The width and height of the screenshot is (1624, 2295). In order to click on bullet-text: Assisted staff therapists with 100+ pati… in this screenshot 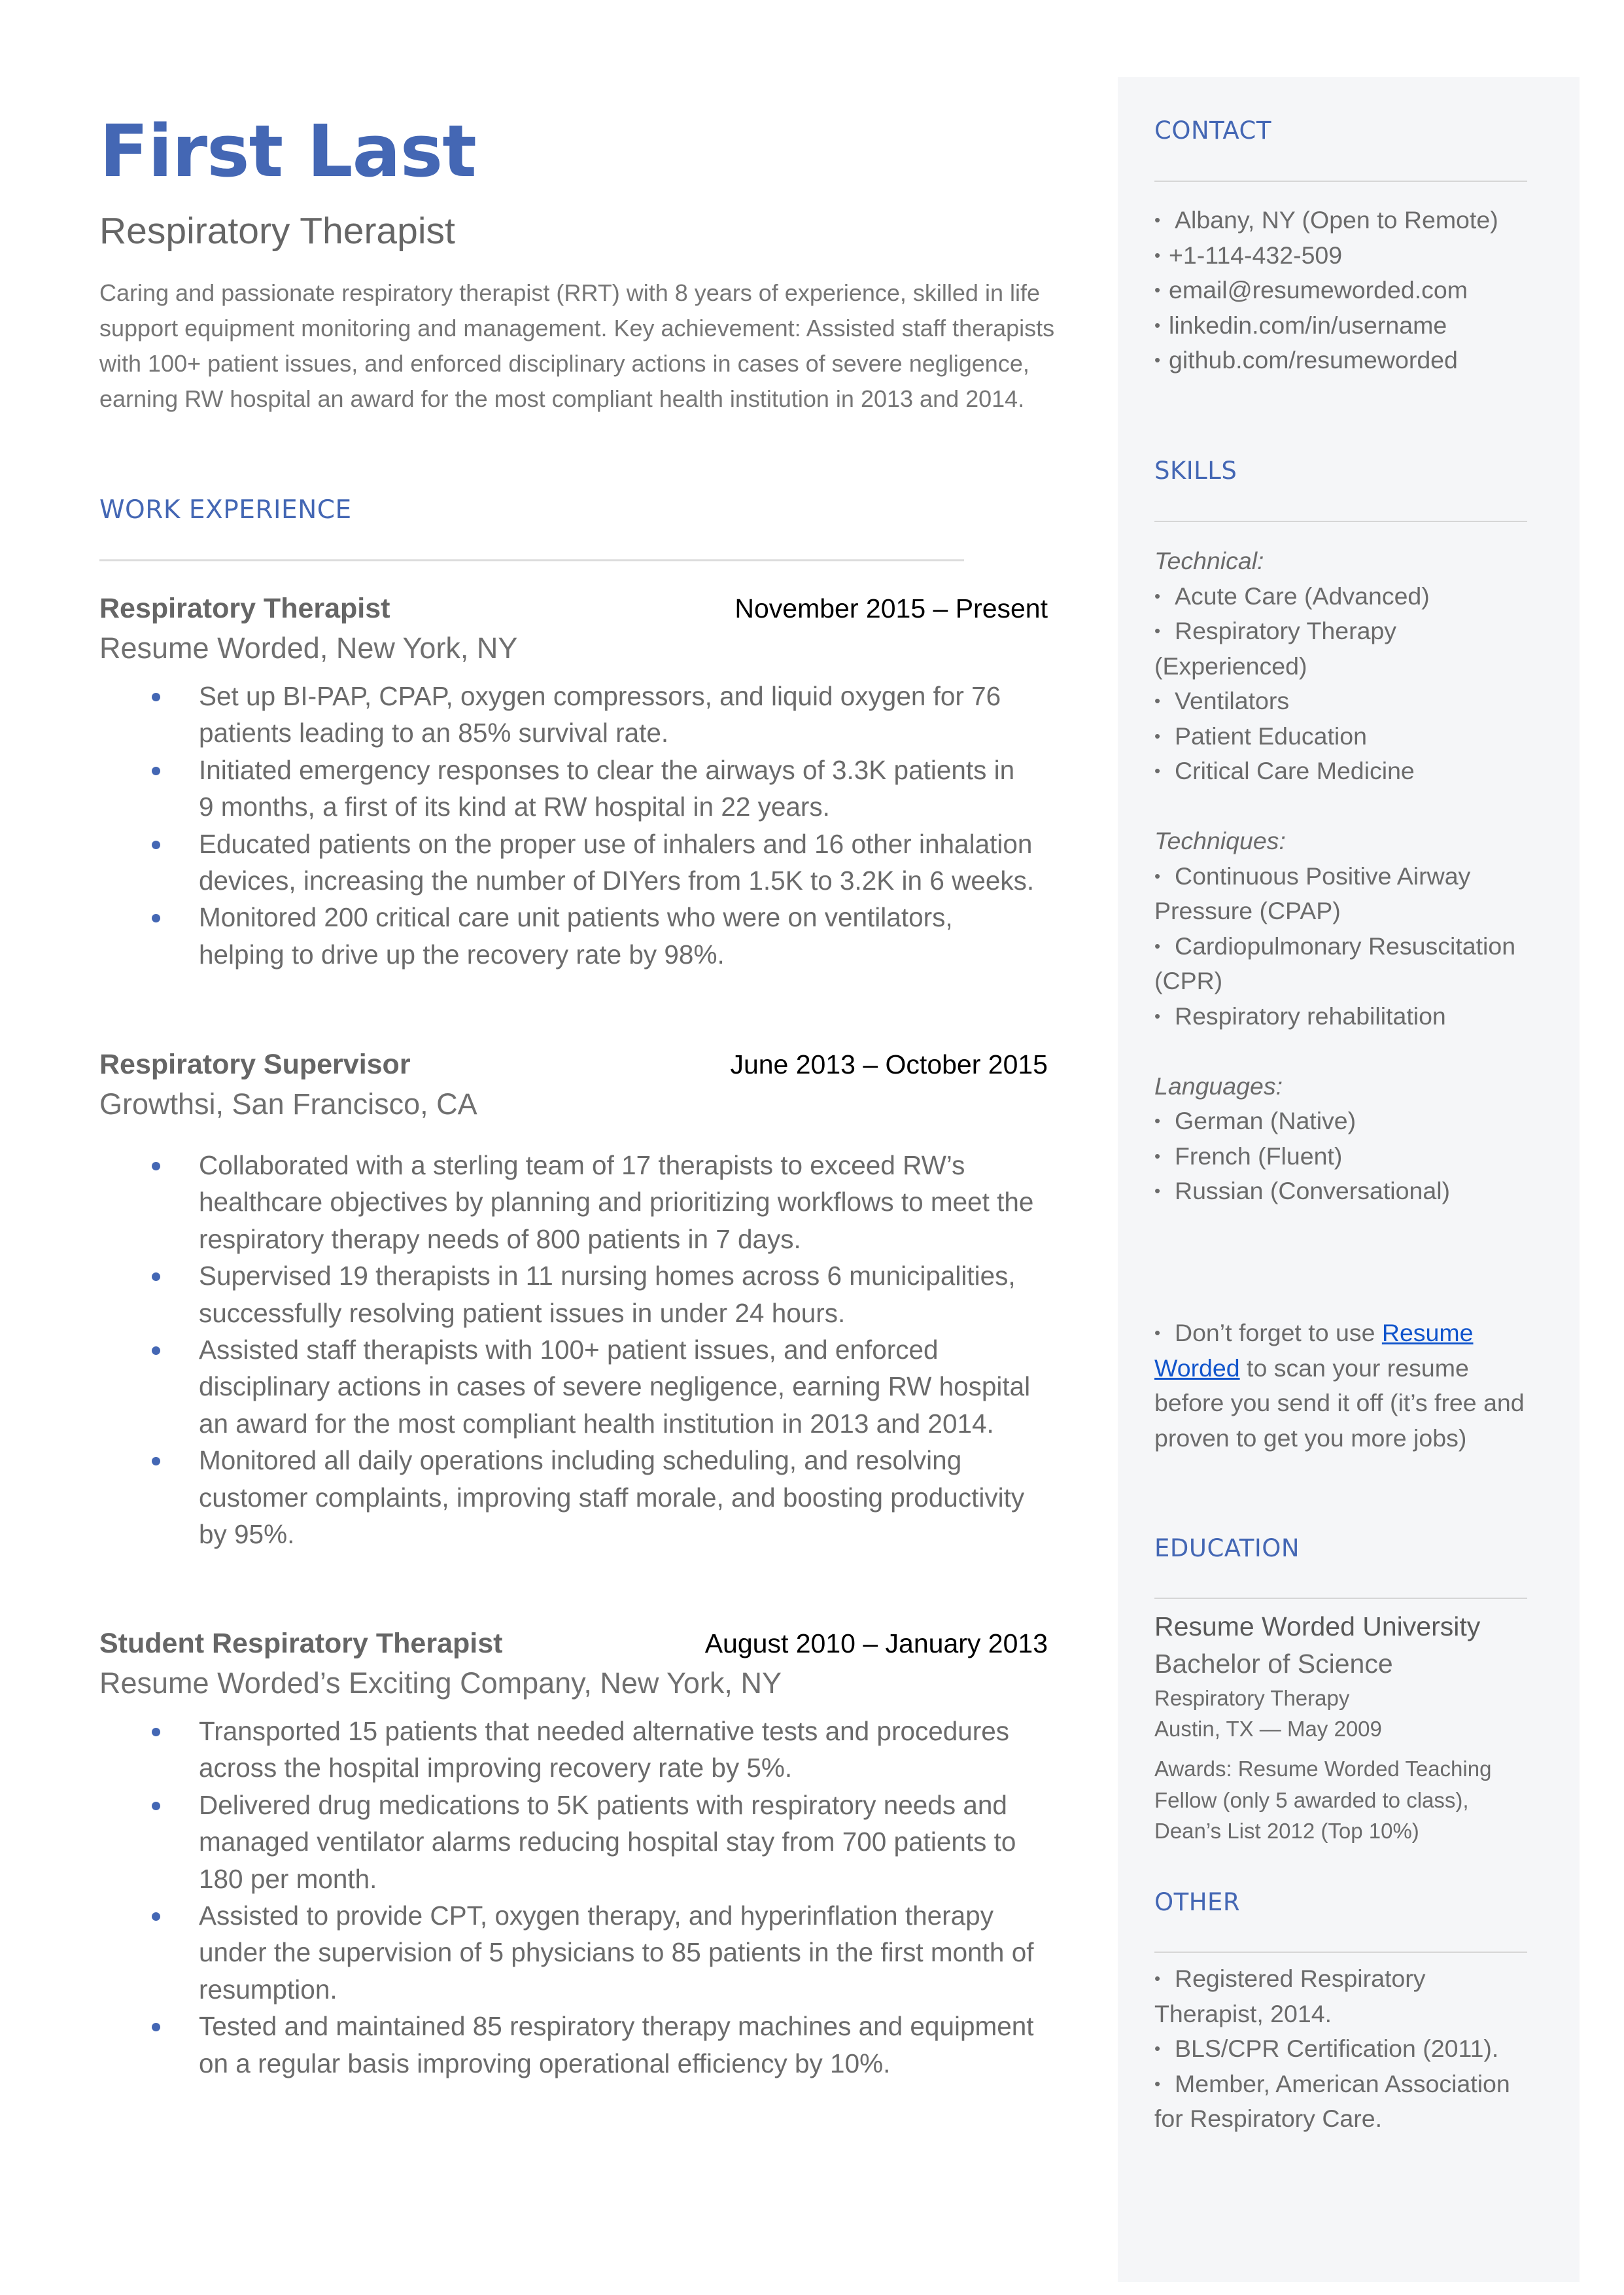, I will do `click(615, 1387)`.